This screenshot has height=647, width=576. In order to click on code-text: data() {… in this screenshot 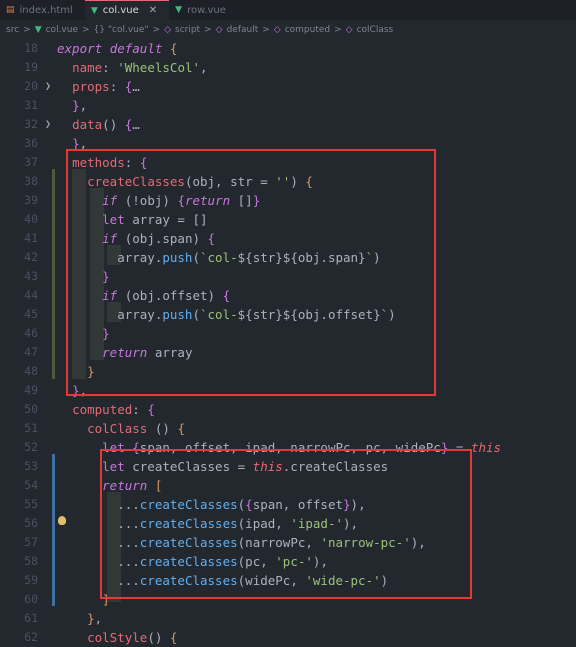, I will do `click(106, 124)`.